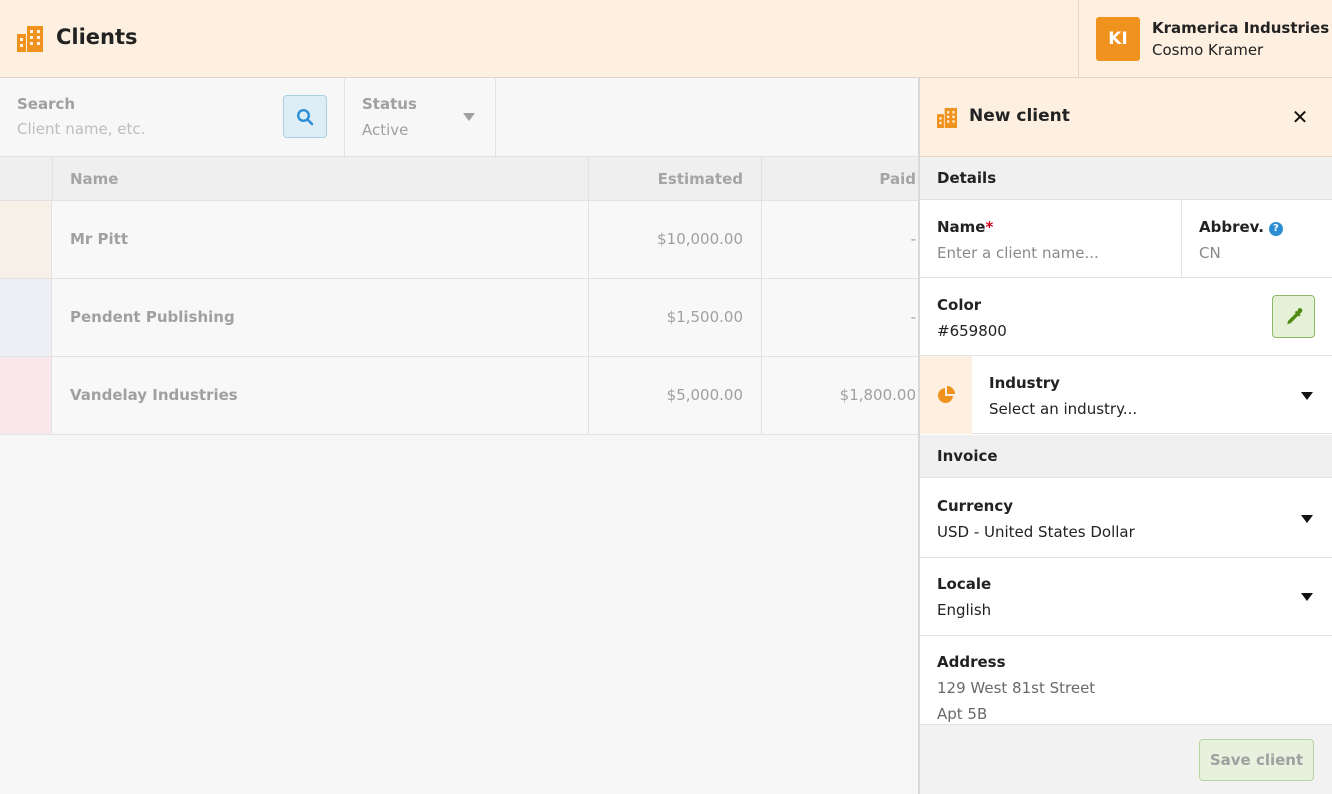 This screenshot has height=794, width=1332. Describe the element at coordinates (172, 117) in the screenshot. I see `search-filter: Search` at that location.